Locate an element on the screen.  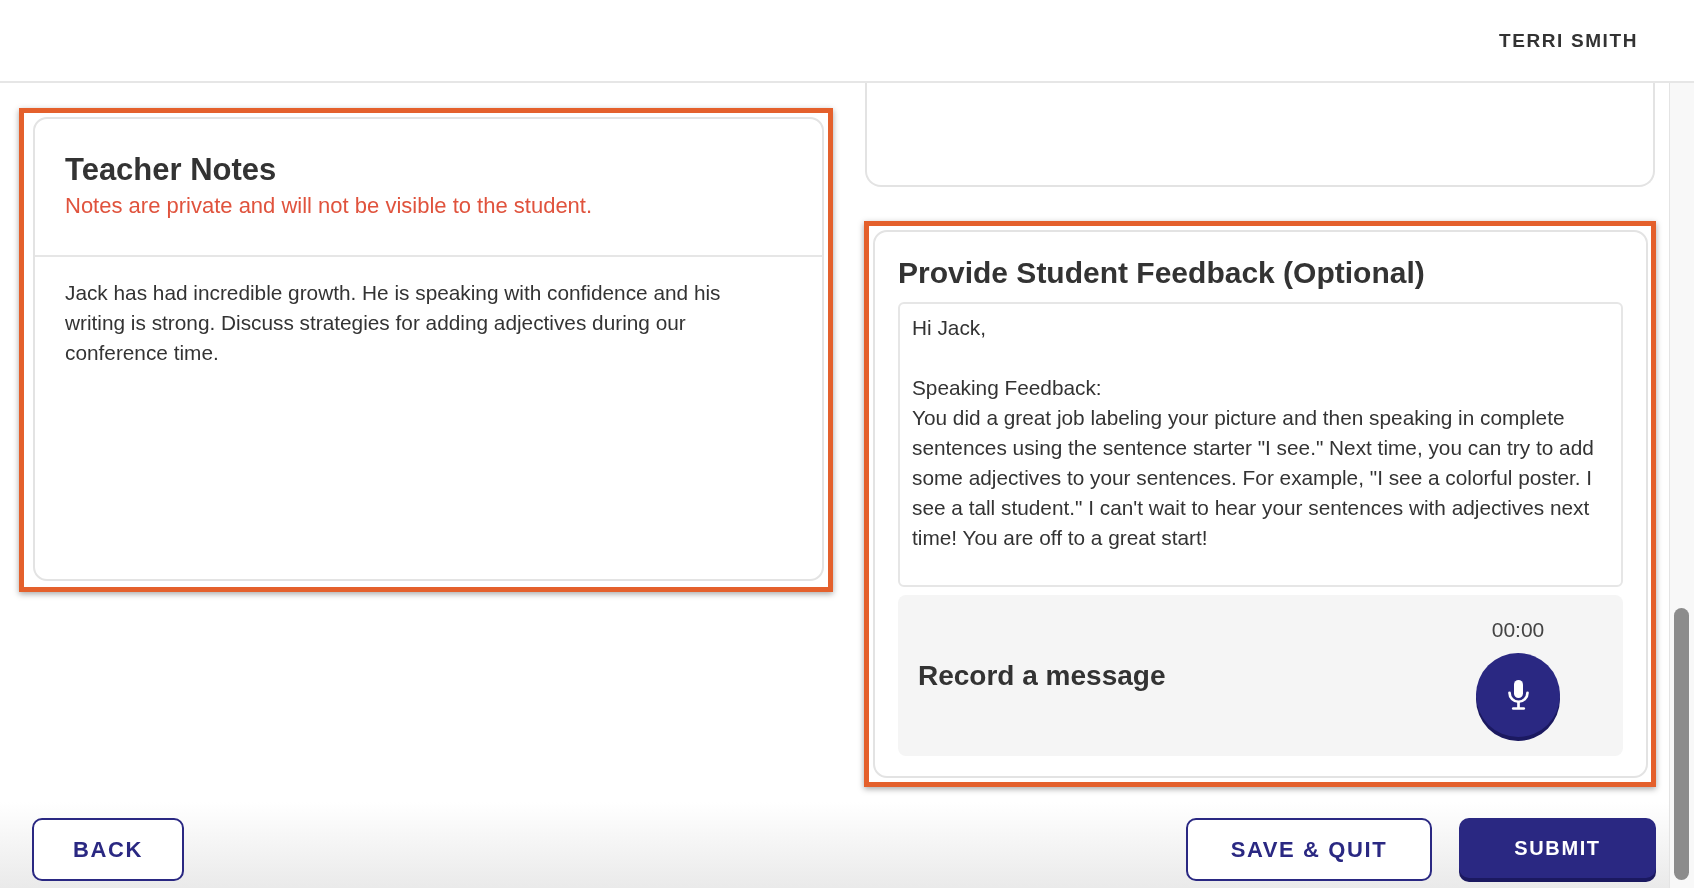
microphone-icon is located at coordinates (1518, 695).